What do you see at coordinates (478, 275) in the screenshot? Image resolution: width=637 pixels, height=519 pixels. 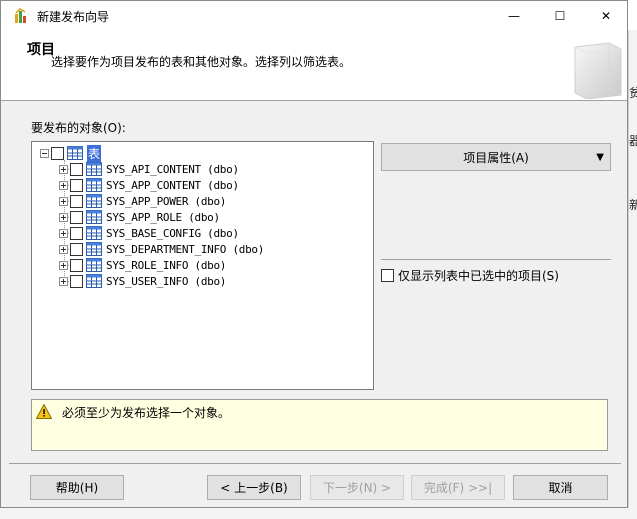 I see `show-selected-only-label: 仅显示列表中已选中的项目(S)` at bounding box center [478, 275].